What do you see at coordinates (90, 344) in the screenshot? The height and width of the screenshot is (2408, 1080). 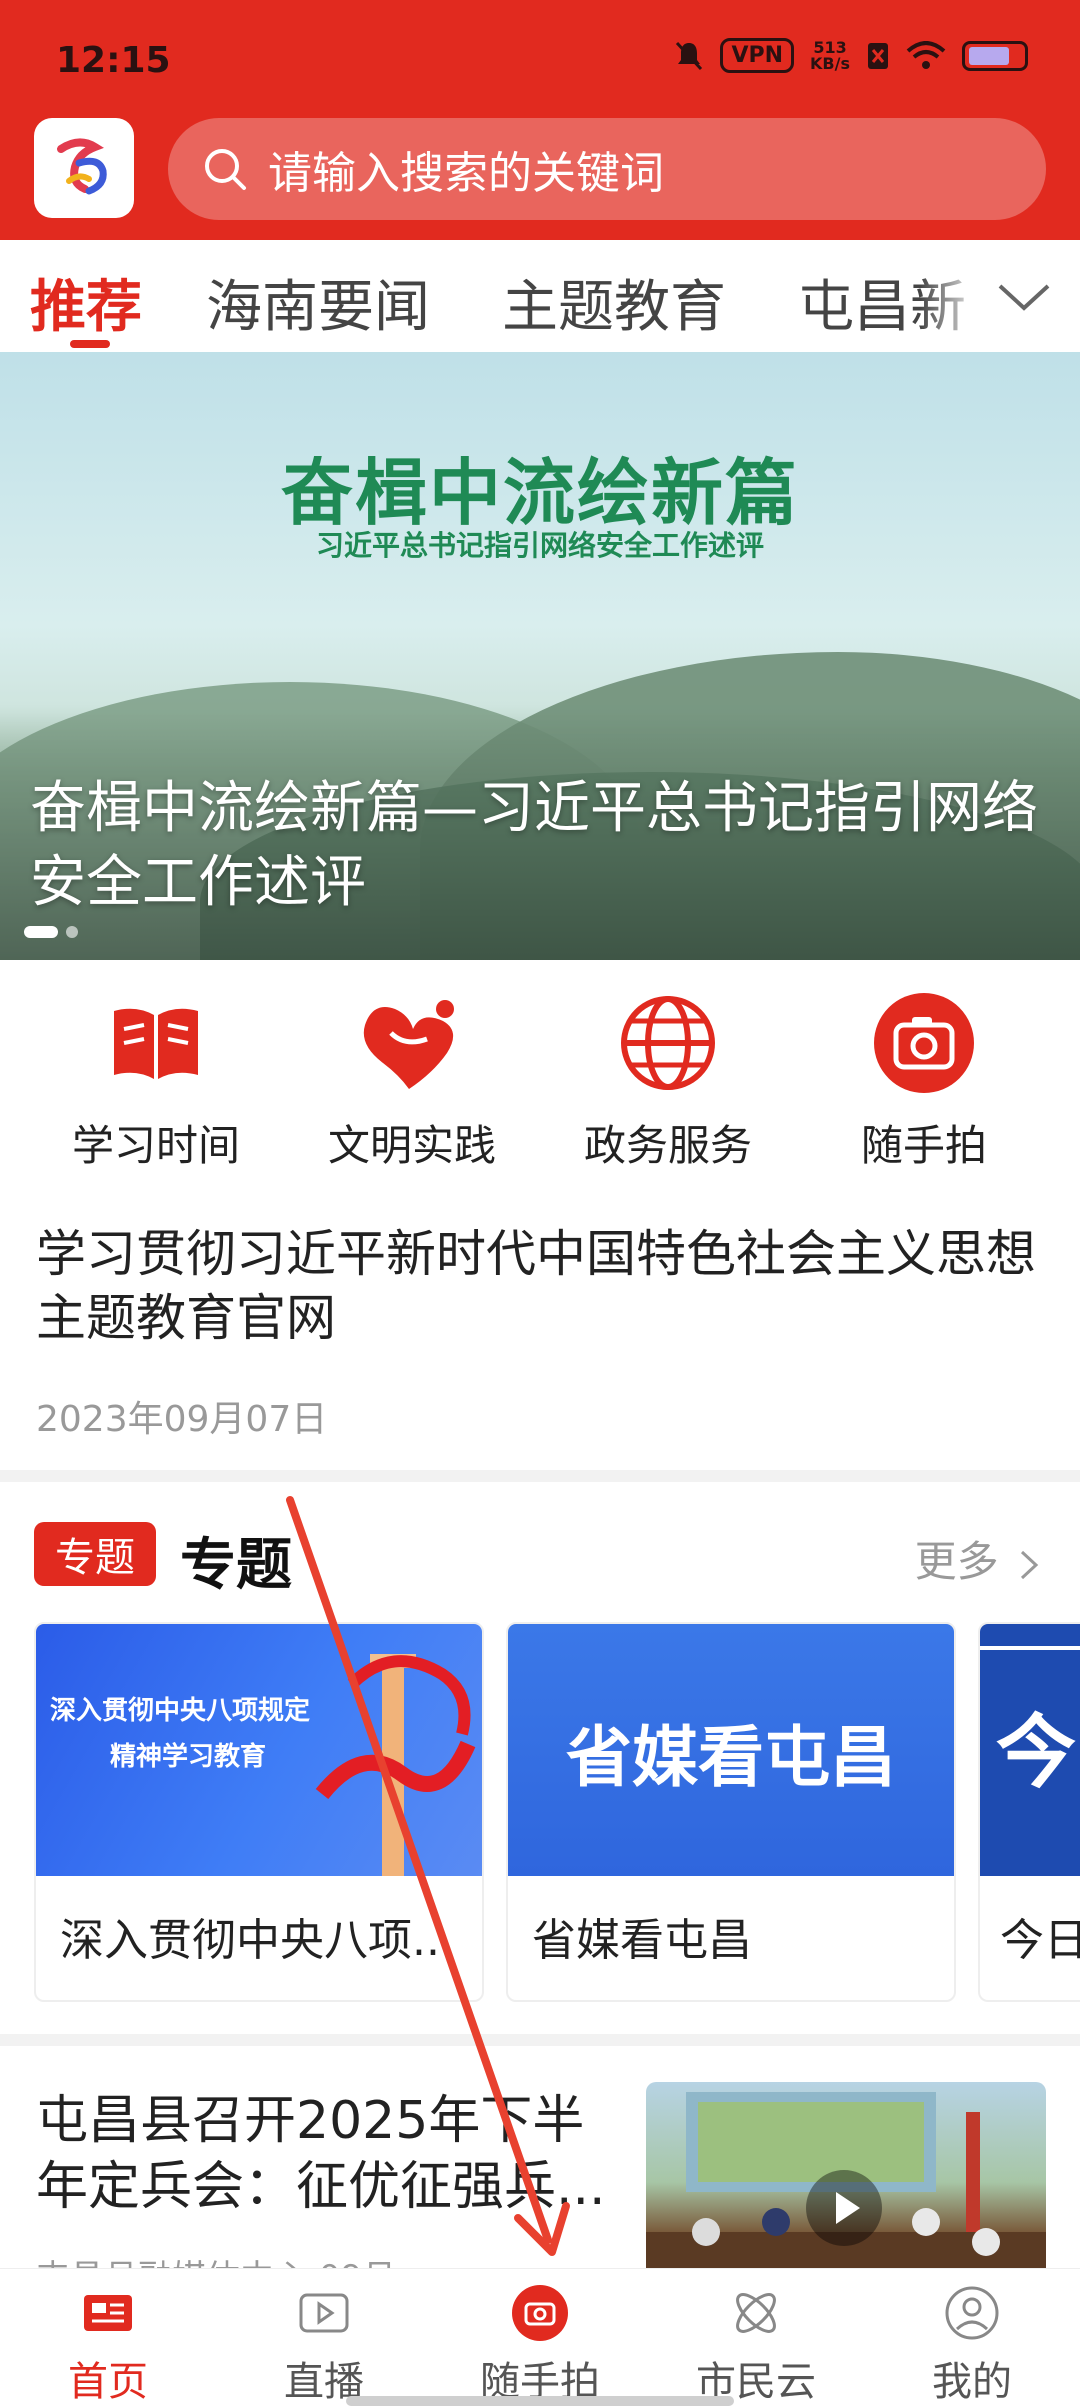 I see `active-tab-indicator` at bounding box center [90, 344].